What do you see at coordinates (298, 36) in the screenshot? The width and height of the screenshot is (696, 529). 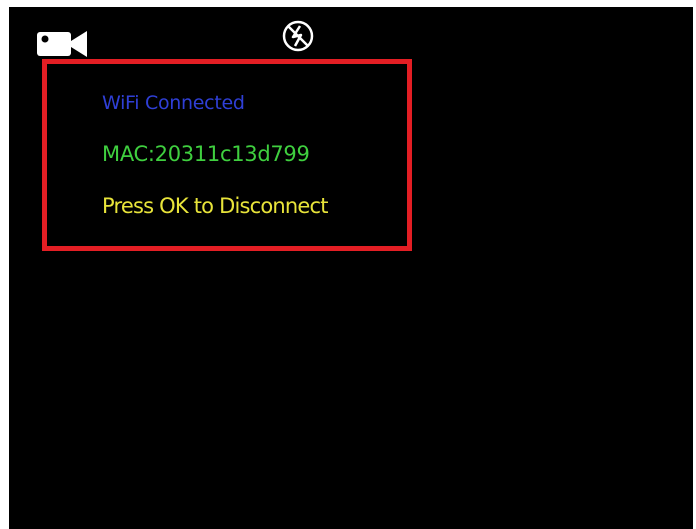 I see `flash-off-icon` at bounding box center [298, 36].